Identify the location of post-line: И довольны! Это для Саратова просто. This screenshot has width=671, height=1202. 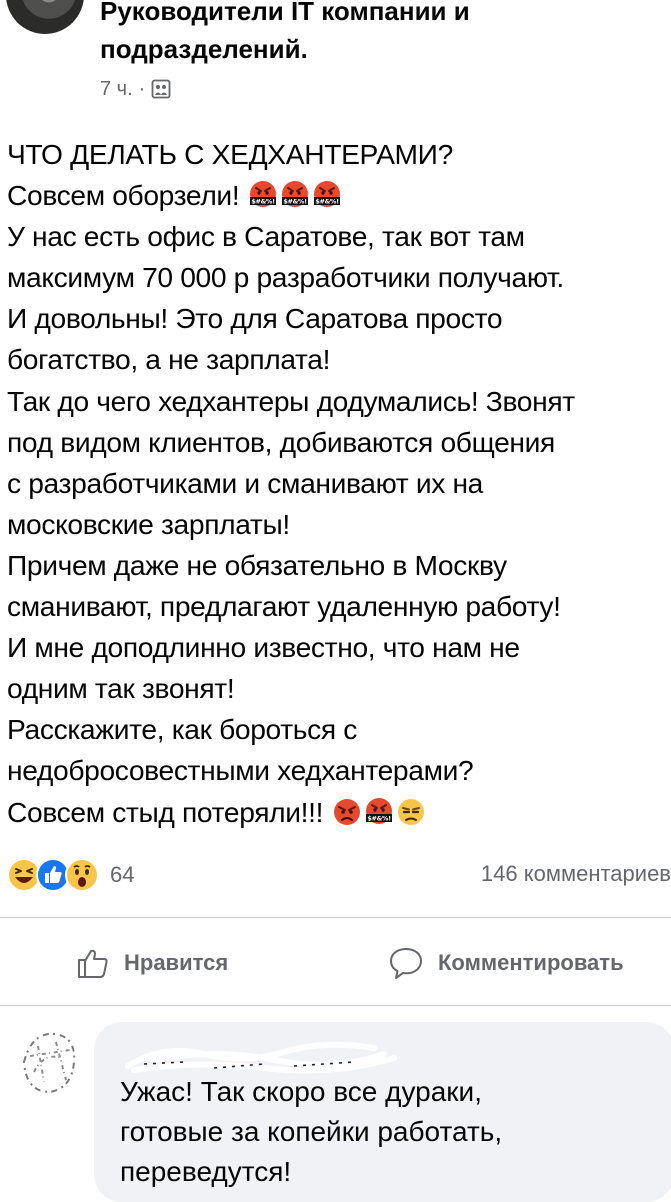
(255, 318).